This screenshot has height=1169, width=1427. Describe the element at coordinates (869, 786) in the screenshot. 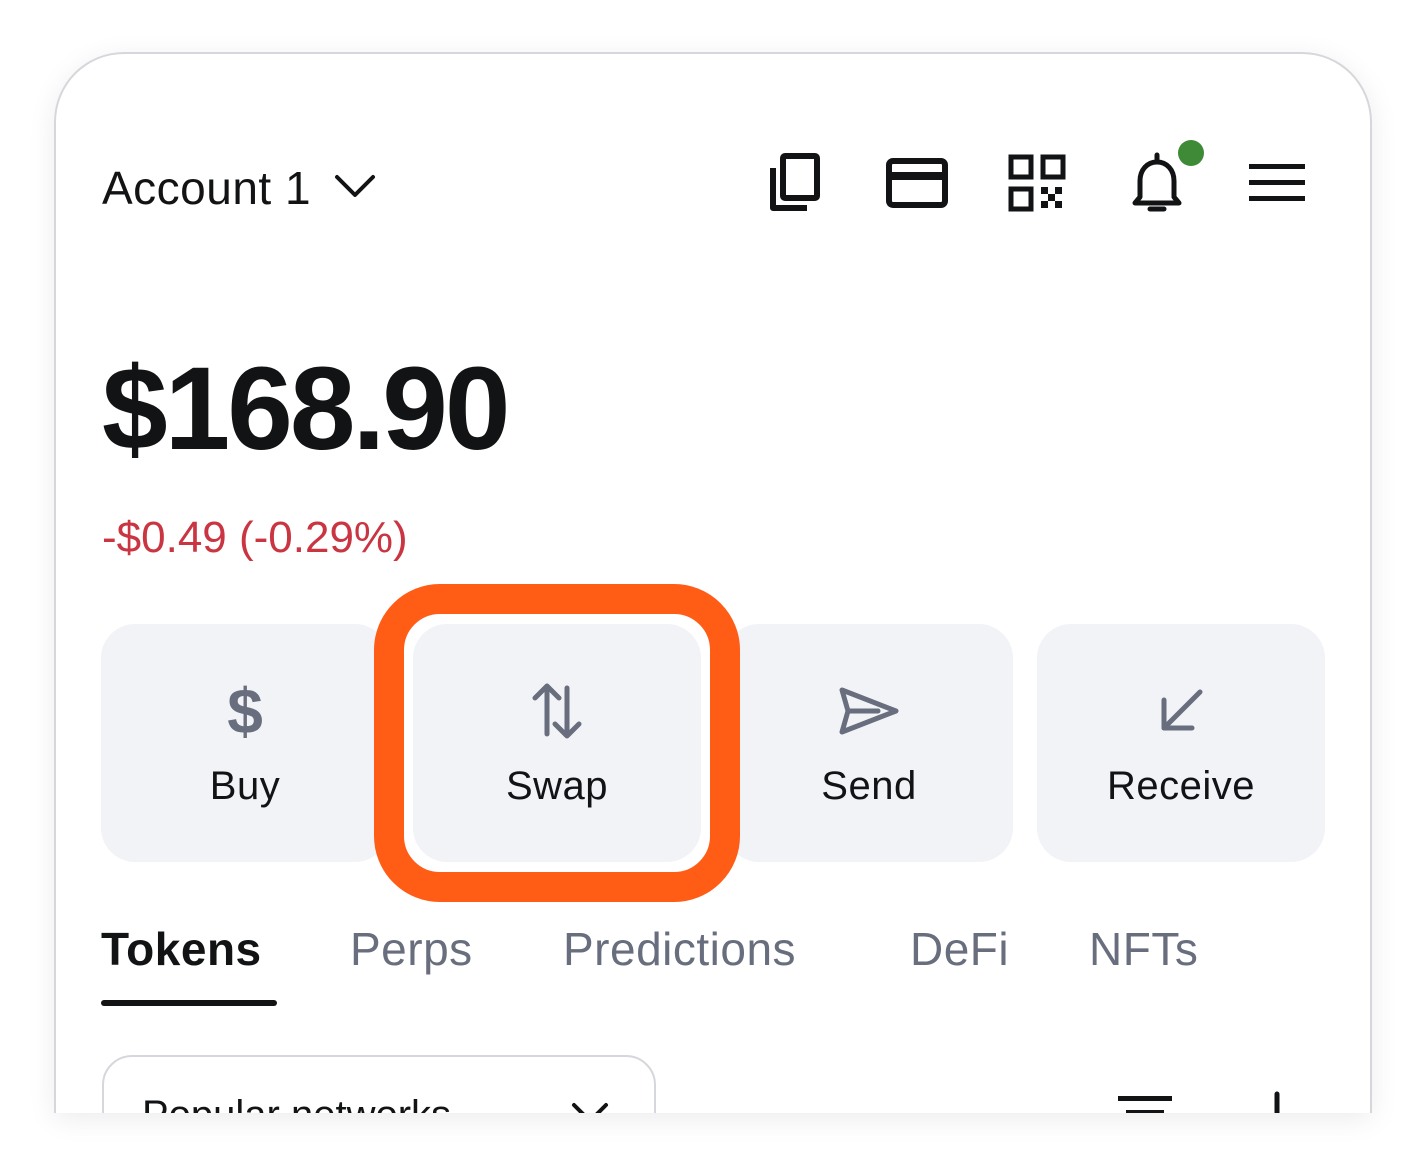

I see `send-label: Send` at that location.